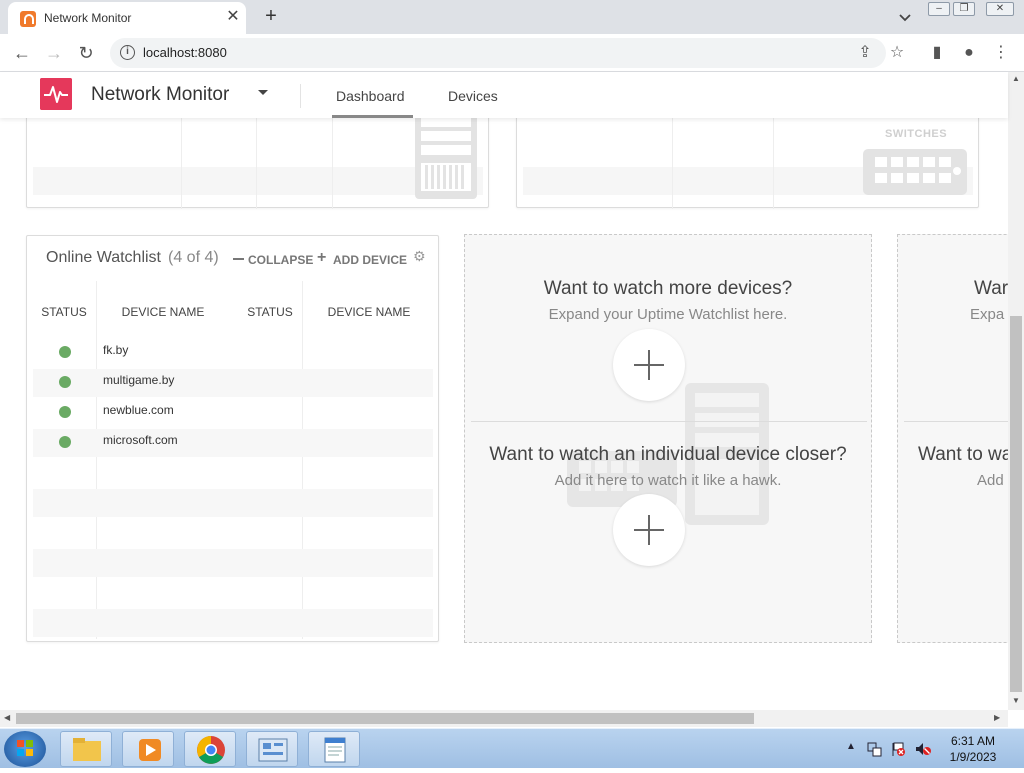 Image resolution: width=1024 pixels, height=773 pixels. Describe the element at coordinates (163, 312) in the screenshot. I see `column-header-device-name: DEVICE NAME` at that location.